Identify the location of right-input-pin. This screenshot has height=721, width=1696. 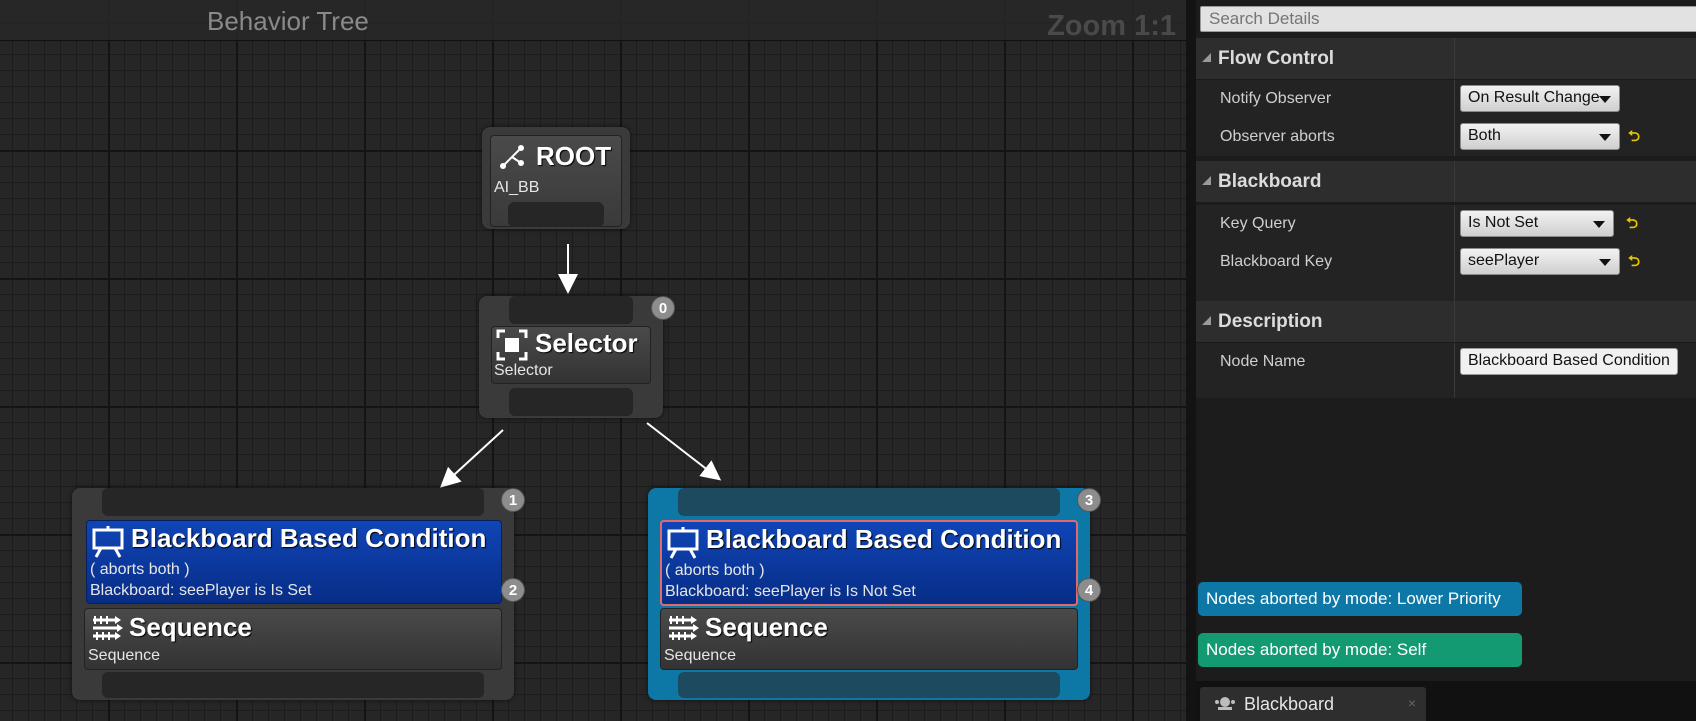
(869, 502).